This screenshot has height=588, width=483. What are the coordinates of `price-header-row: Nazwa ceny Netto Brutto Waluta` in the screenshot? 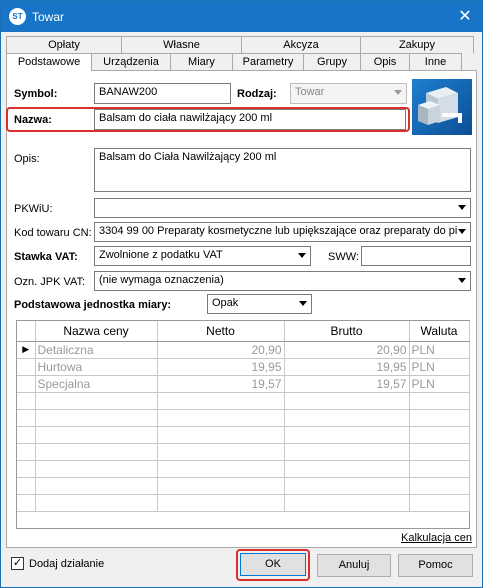 It's located at (243, 331).